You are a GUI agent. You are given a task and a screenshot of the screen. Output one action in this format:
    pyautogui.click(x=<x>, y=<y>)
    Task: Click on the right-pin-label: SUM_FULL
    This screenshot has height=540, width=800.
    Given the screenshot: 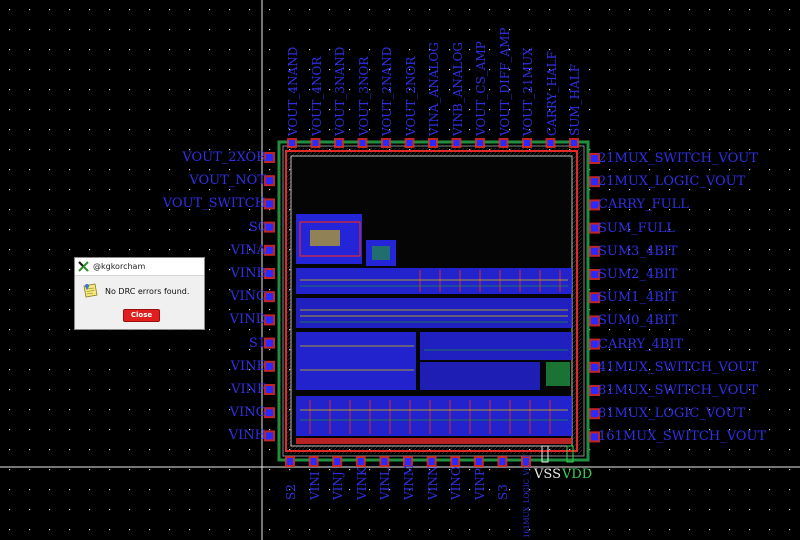 What is the action you would take?
    pyautogui.click(x=636, y=228)
    